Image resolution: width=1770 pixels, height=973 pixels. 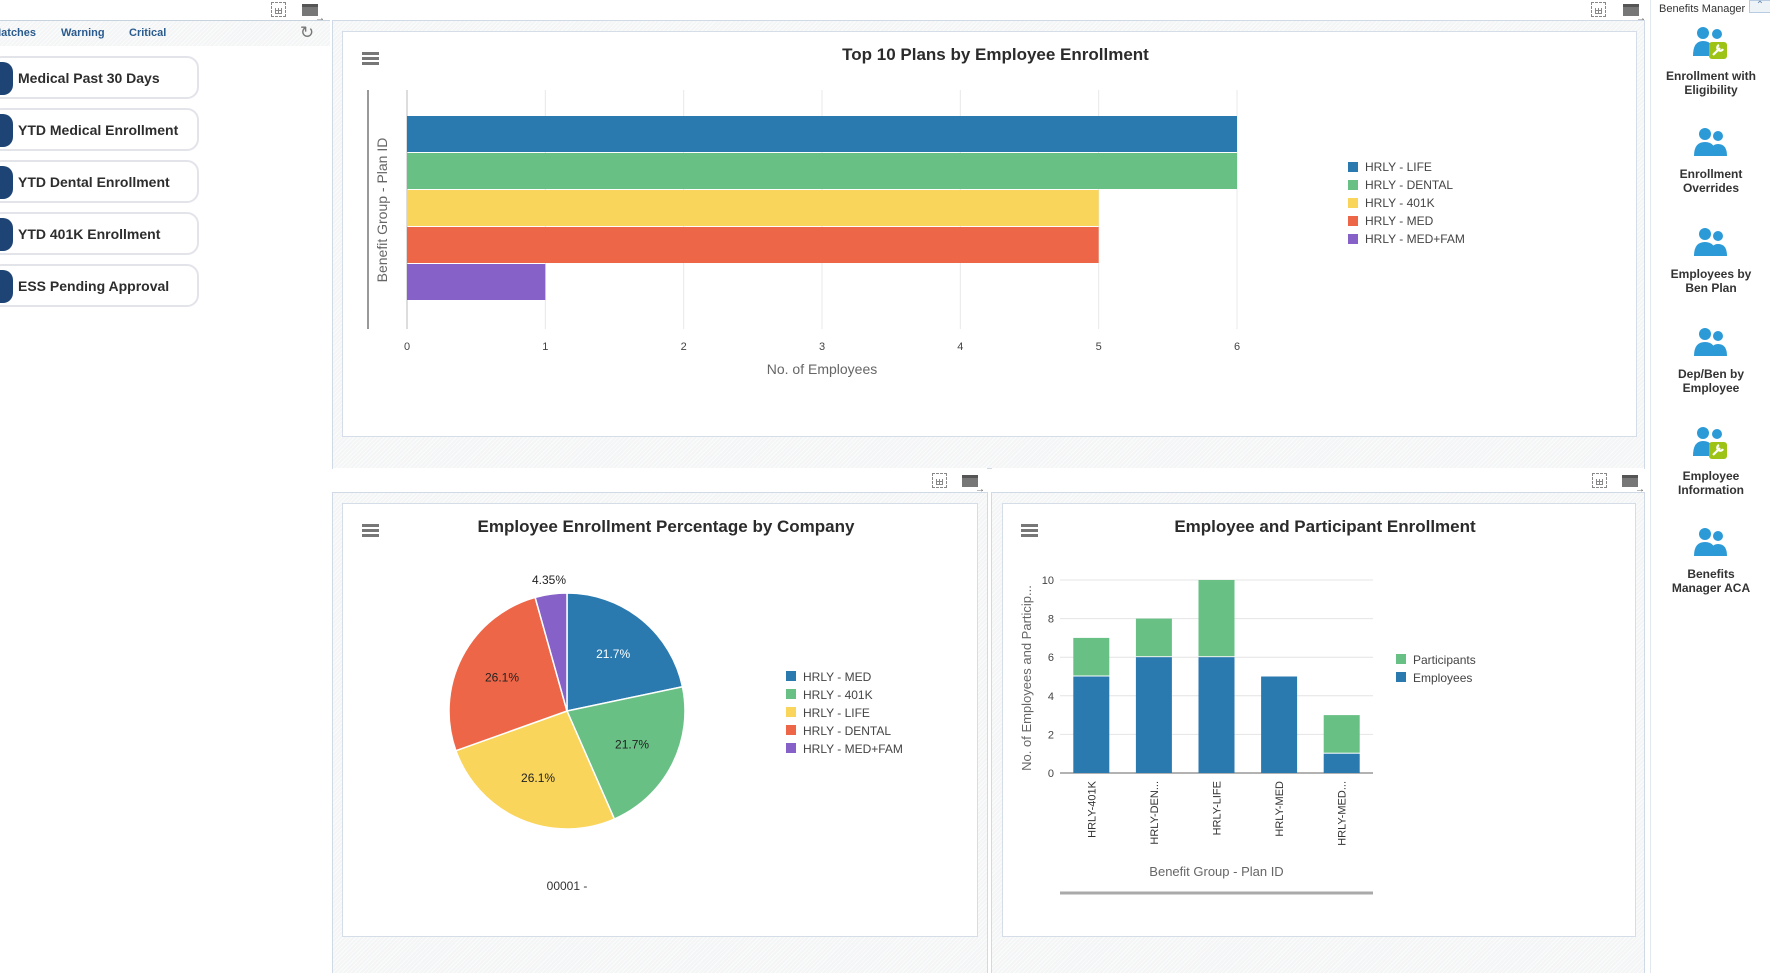 What do you see at coordinates (549, 580) in the screenshot?
I see `pie-data-label: 4.35%` at bounding box center [549, 580].